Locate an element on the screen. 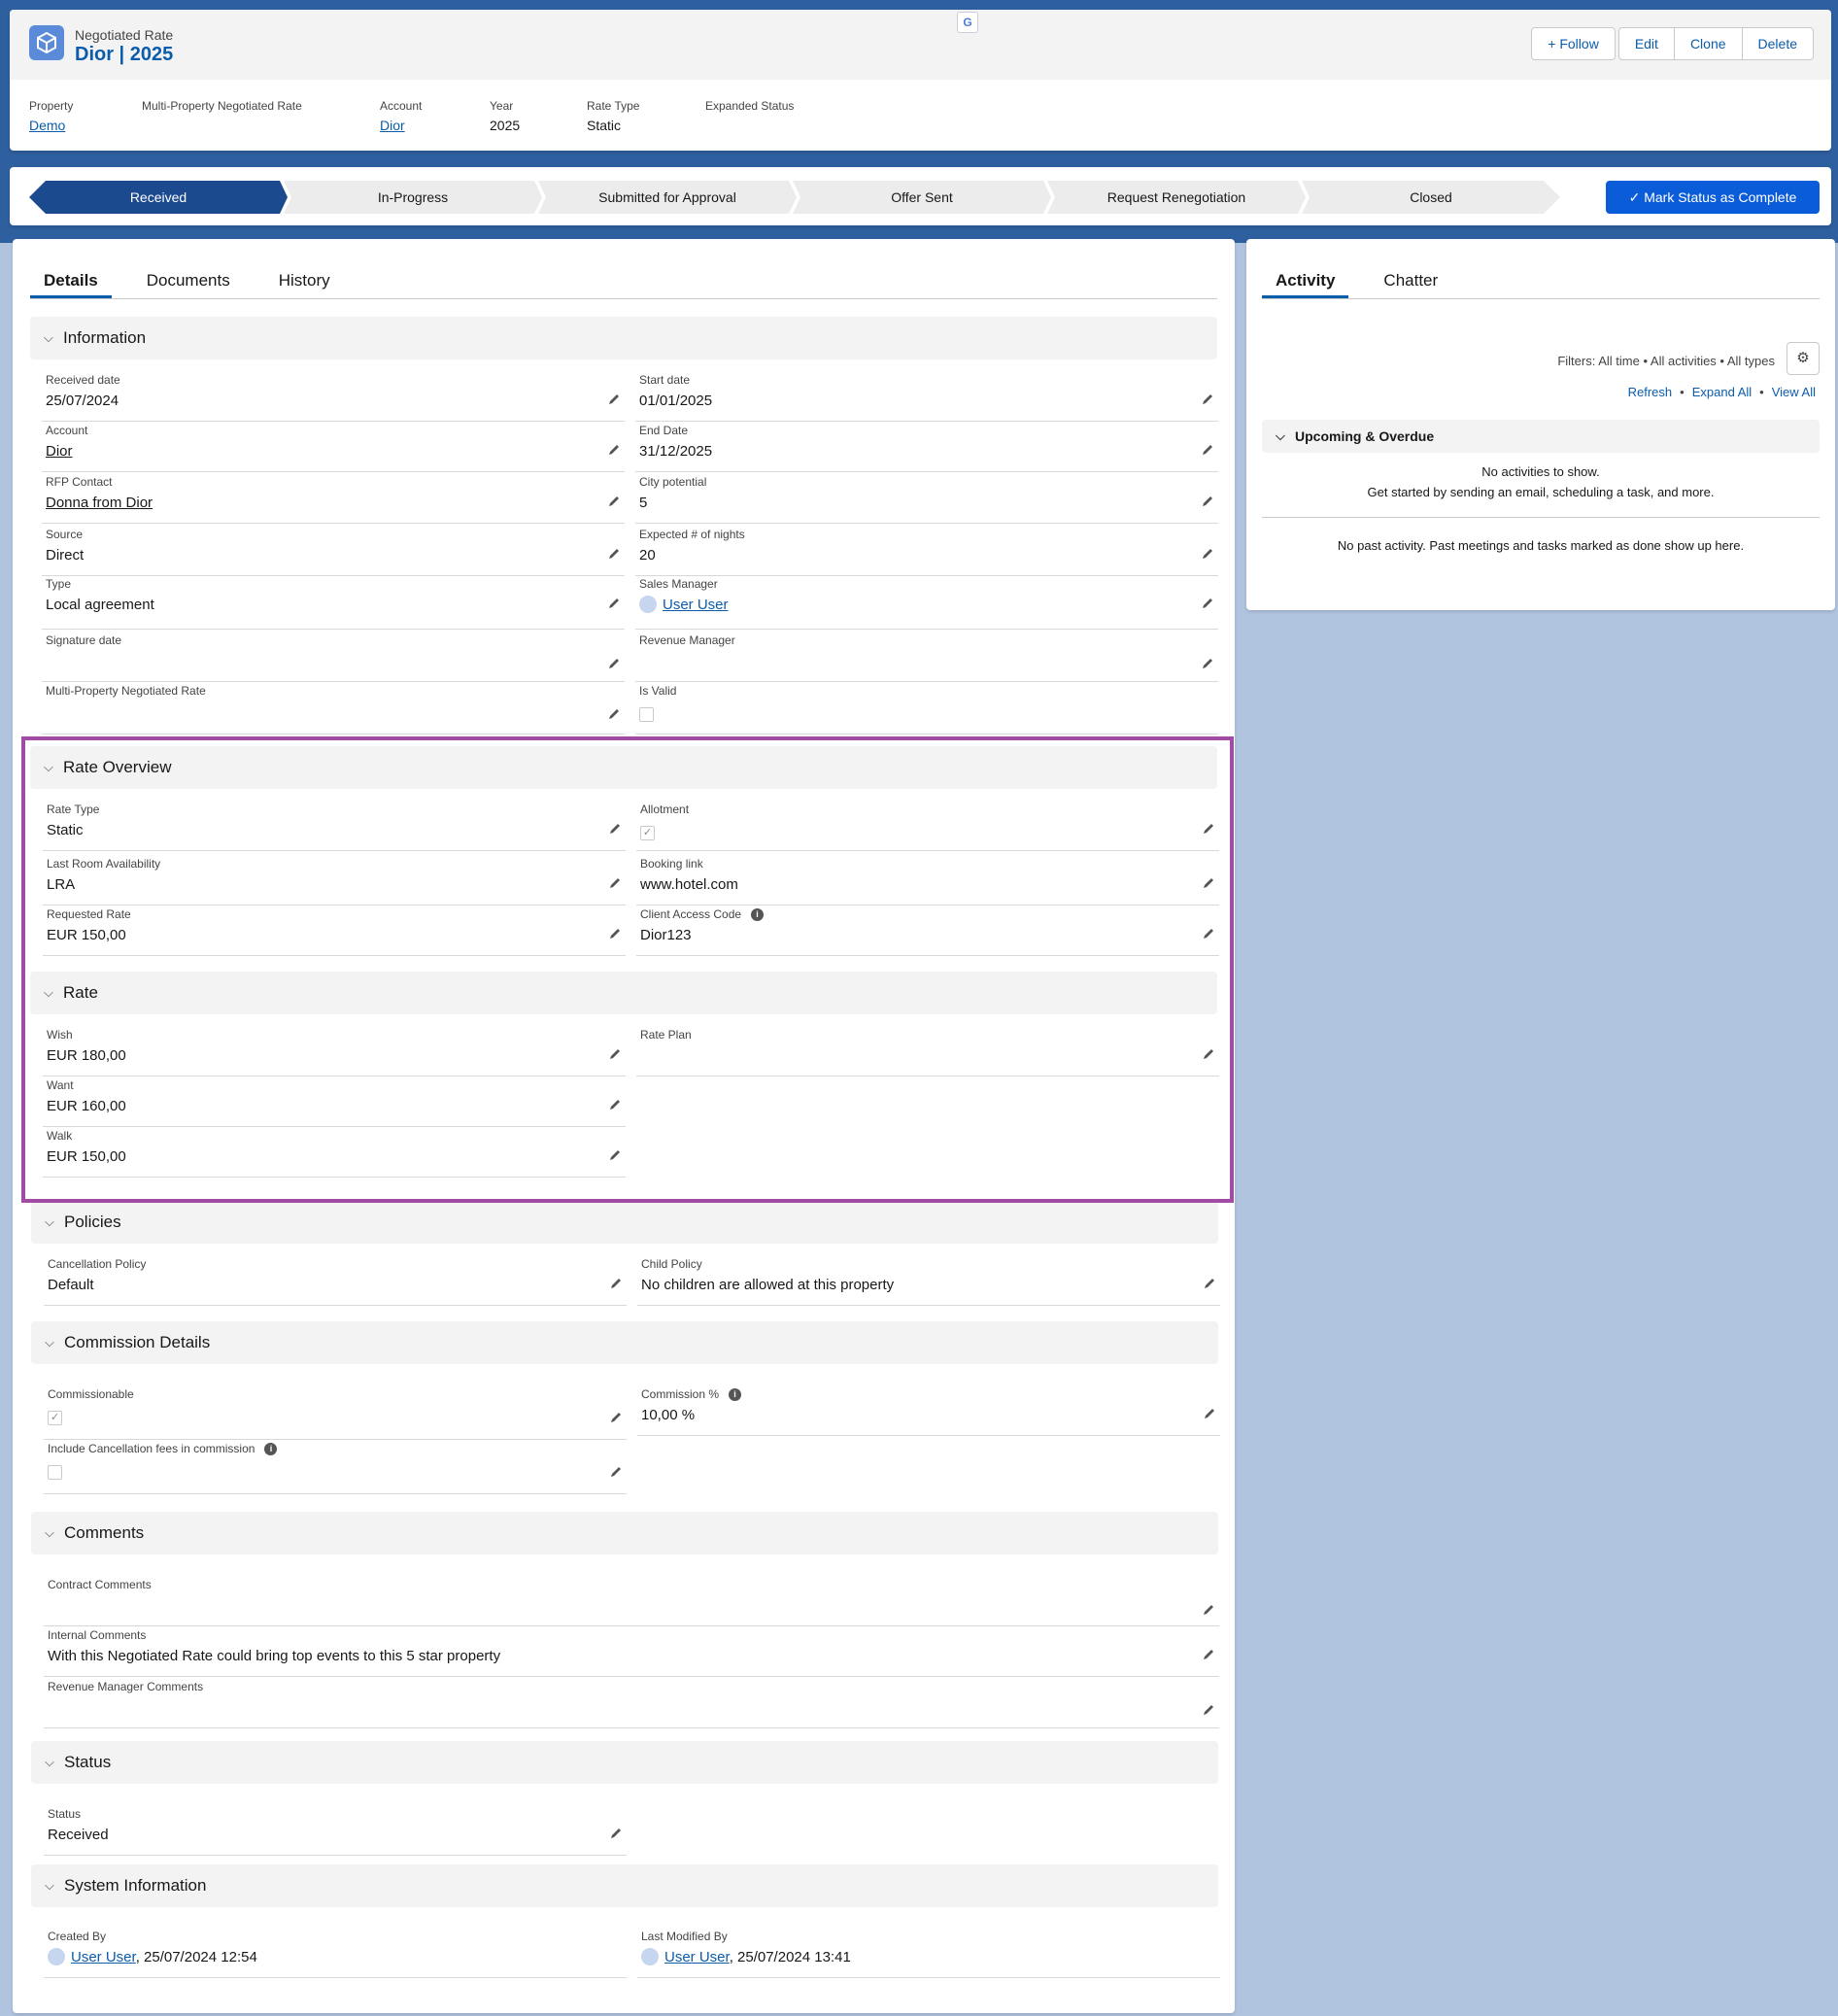 The height and width of the screenshot is (2016, 1838). section-rate: ⌵ Rate is located at coordinates (623, 993).